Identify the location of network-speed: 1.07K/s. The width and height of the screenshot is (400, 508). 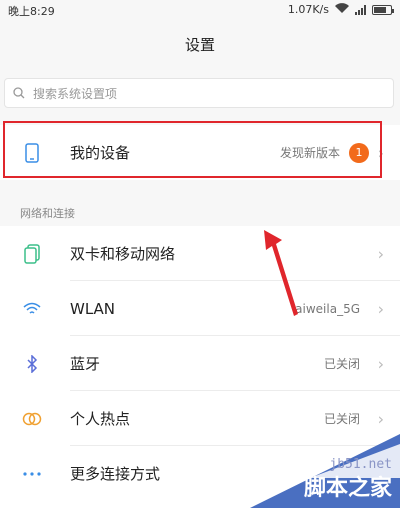
(308, 9).